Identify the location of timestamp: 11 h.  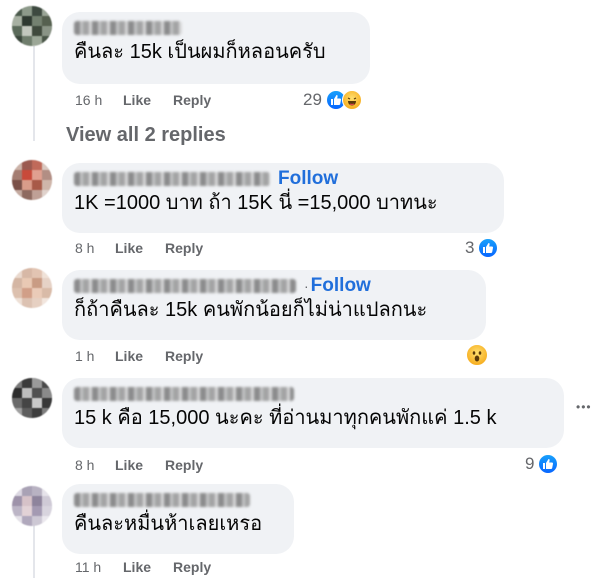
(99, 567).